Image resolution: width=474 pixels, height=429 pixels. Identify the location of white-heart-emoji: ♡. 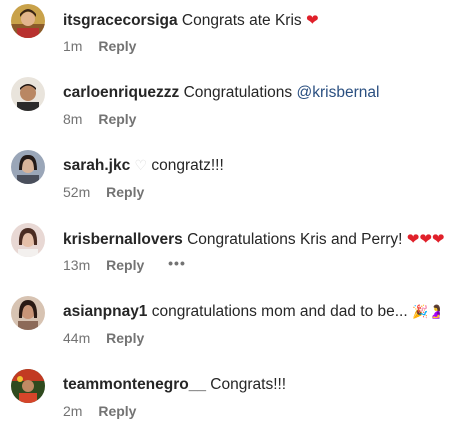
(141, 166).